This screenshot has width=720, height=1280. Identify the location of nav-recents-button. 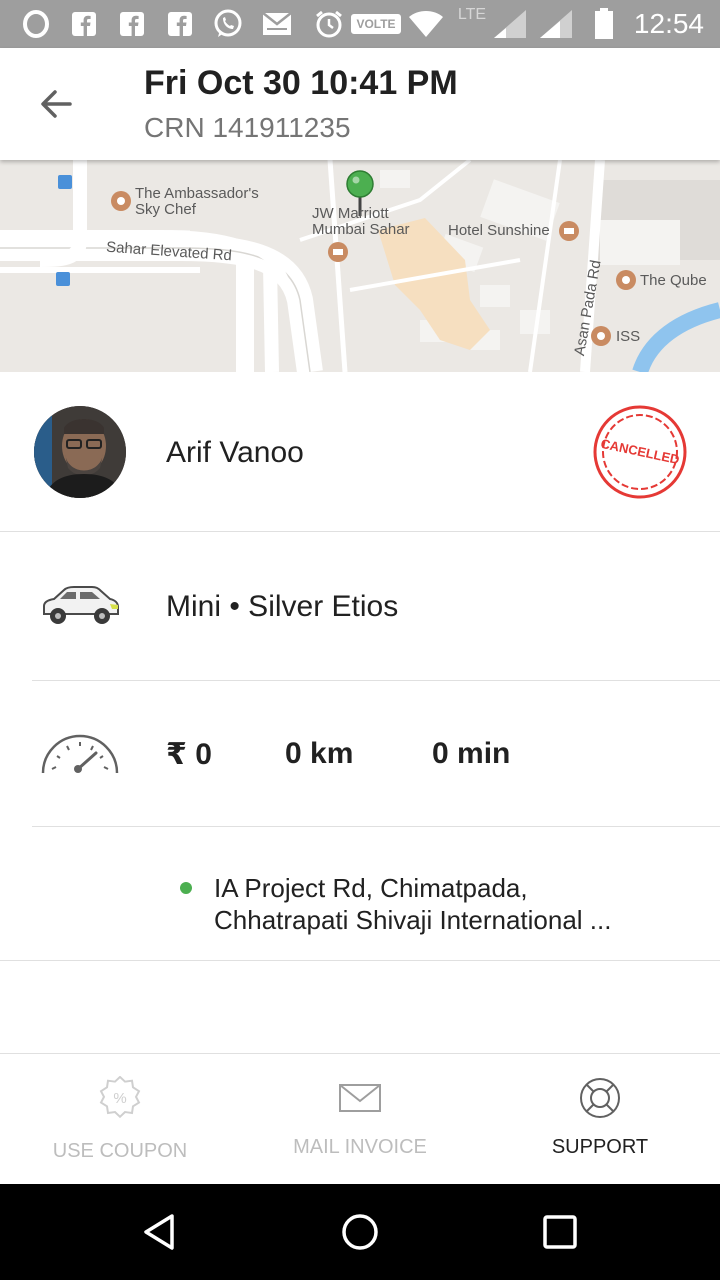
(560, 1232).